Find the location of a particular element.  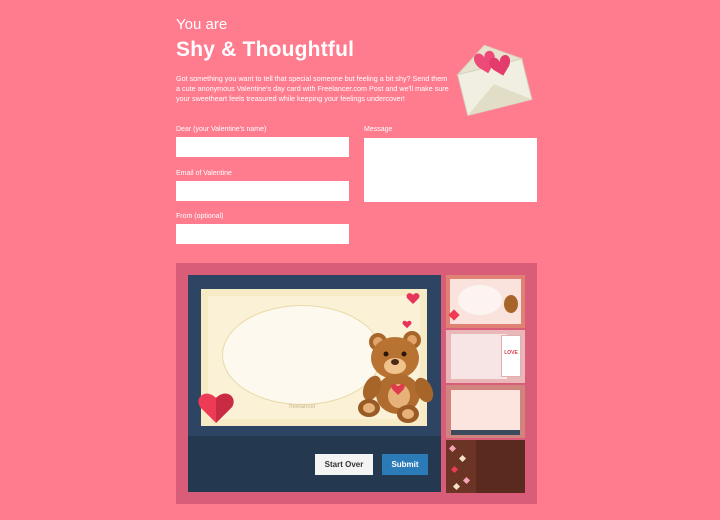

email-field is located at coordinates (262, 191).